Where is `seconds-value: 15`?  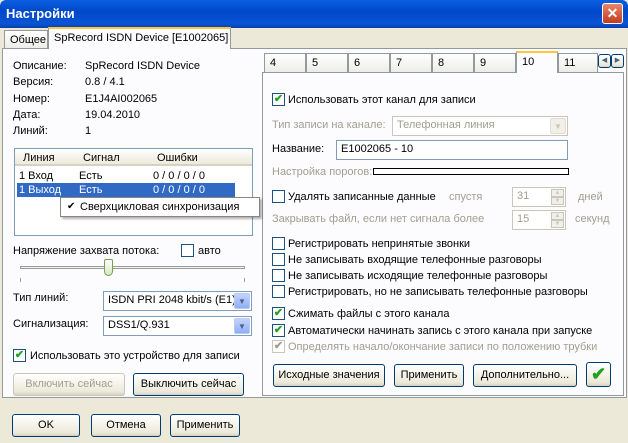
seconds-value: 15 is located at coordinates (523, 219).